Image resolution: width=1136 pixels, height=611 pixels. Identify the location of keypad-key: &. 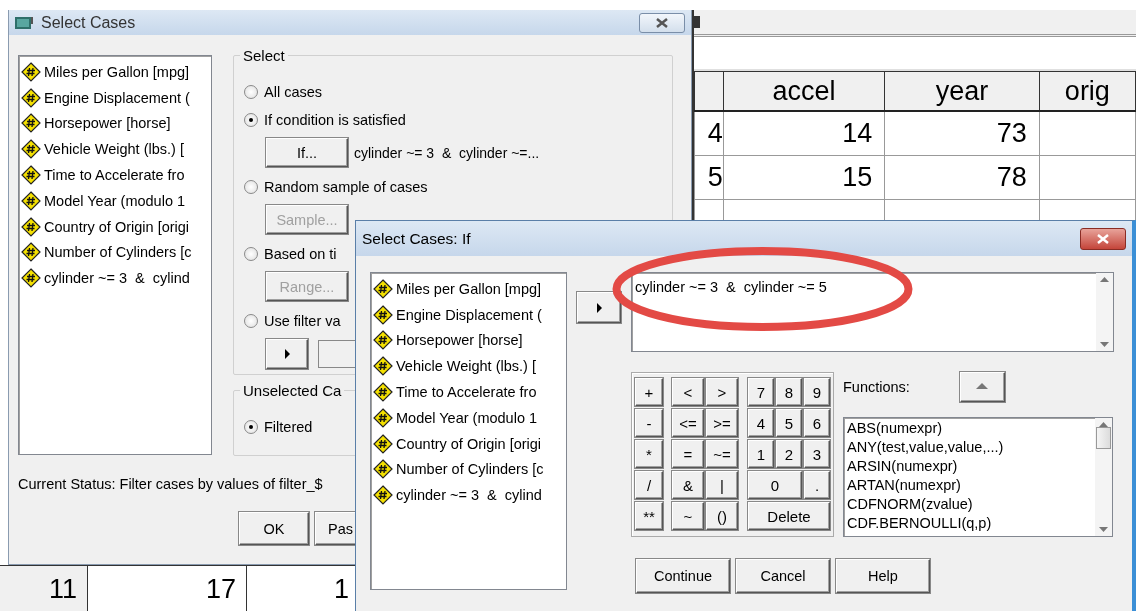
(688, 485).